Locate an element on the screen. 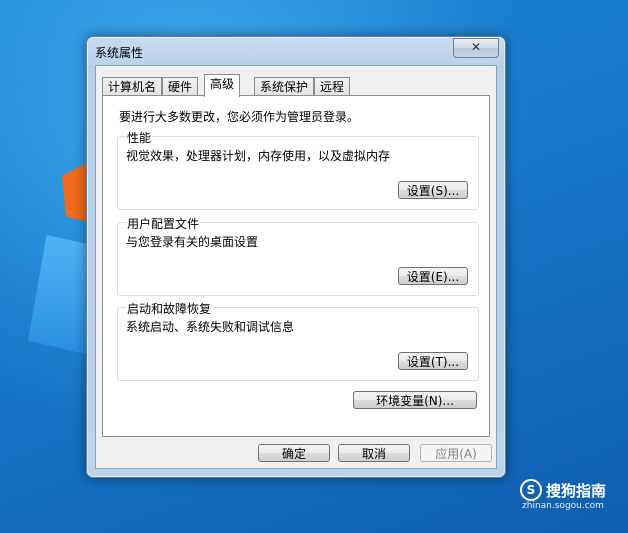 This screenshot has height=533, width=628. tab-advanced: 高级 is located at coordinates (222, 85).